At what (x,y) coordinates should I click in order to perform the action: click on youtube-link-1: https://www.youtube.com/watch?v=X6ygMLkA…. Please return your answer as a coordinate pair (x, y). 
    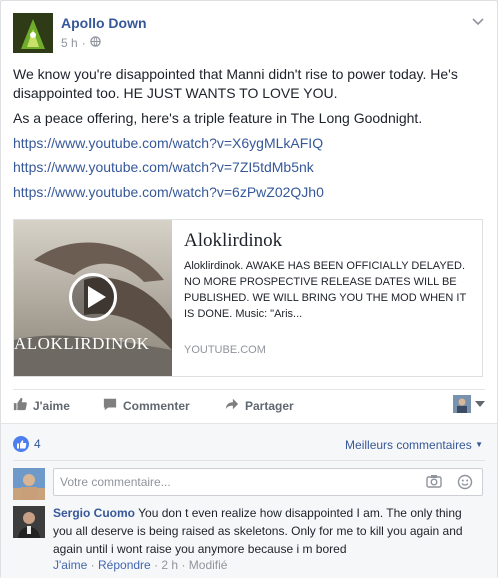
    Looking at the image, I should click on (168, 143).